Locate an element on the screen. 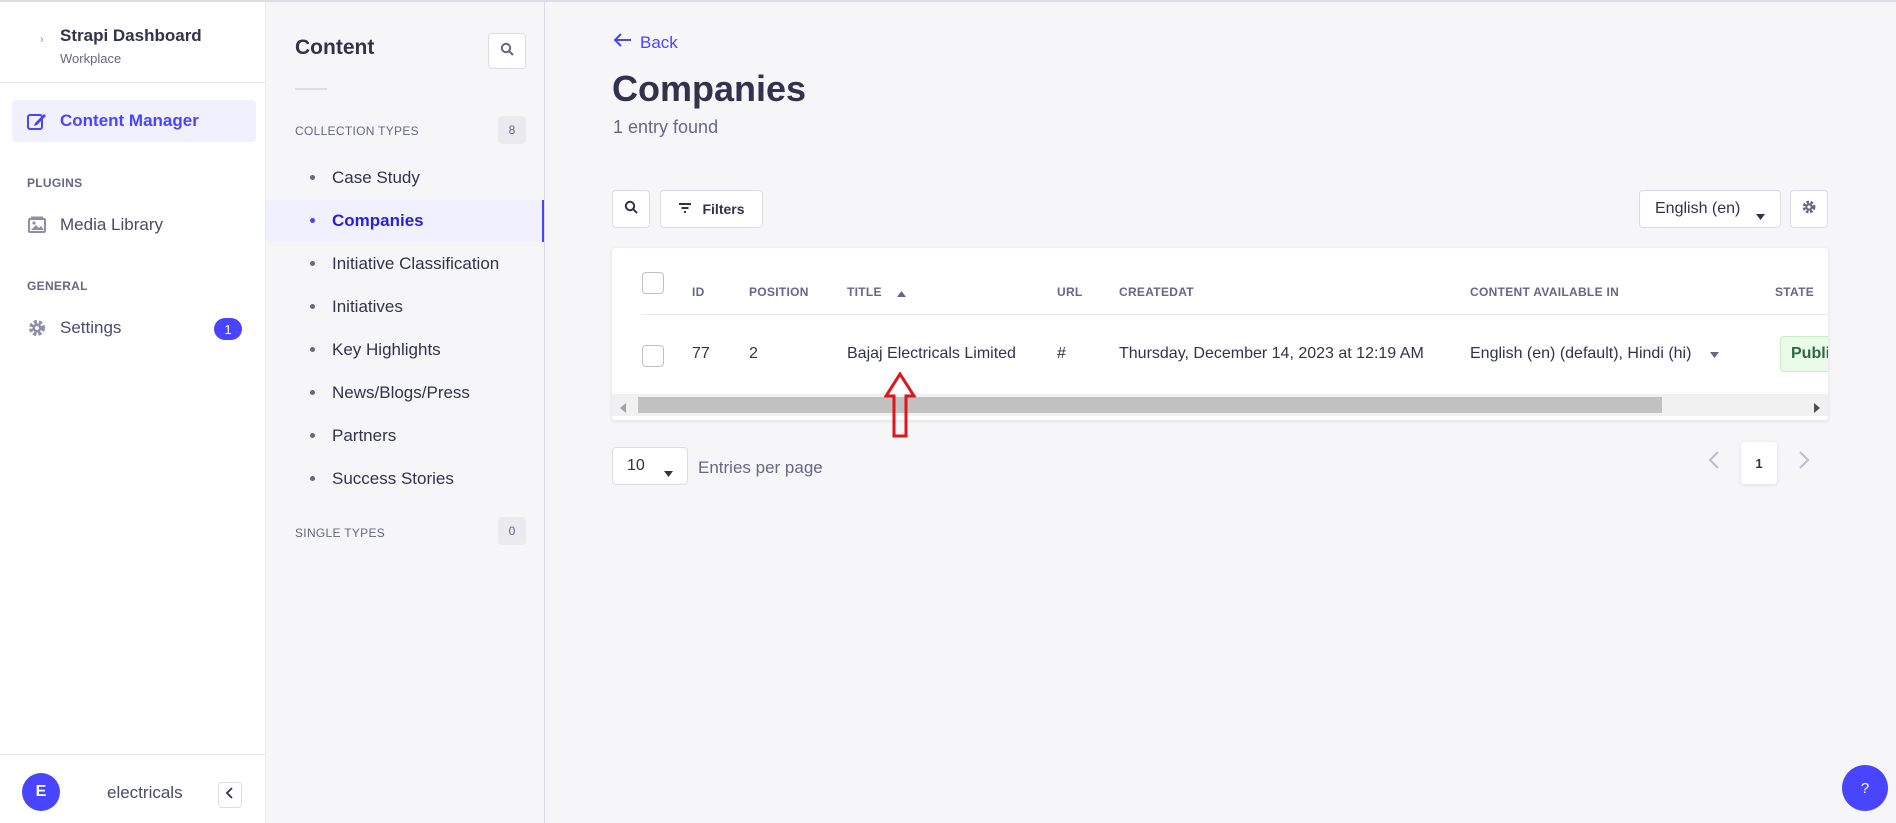  subnav-item-news-blogs-press: News/Blogs/Press is located at coordinates (405, 393).